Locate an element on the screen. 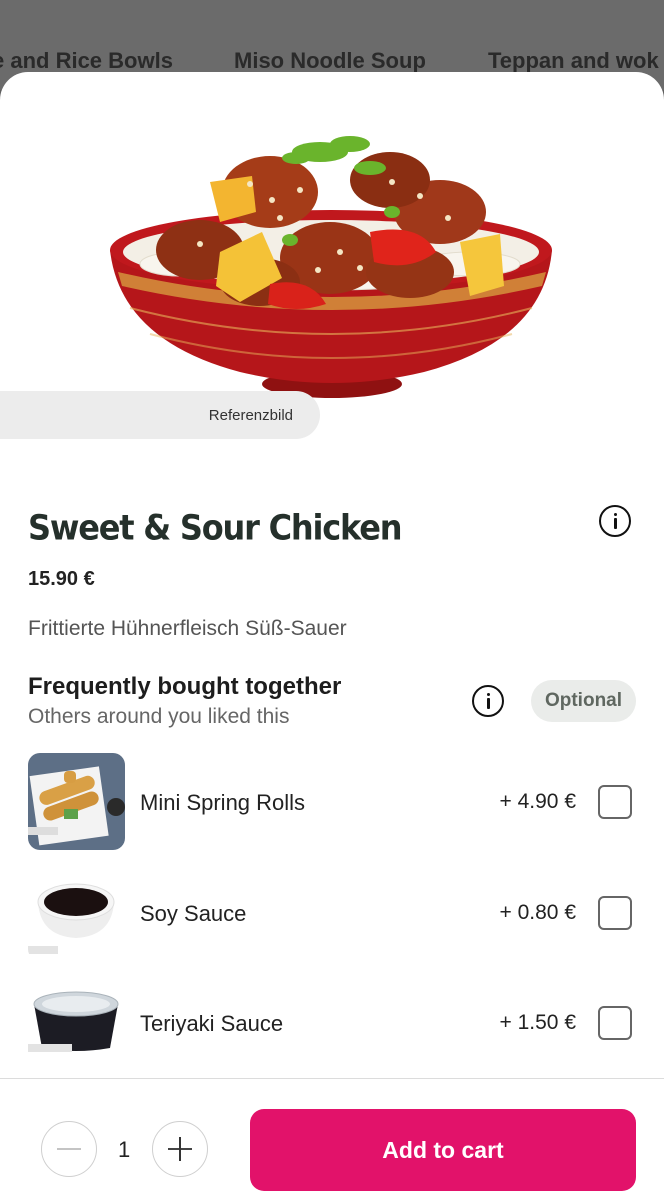 The image size is (664, 1200). info-icon is located at coordinates (615, 521).